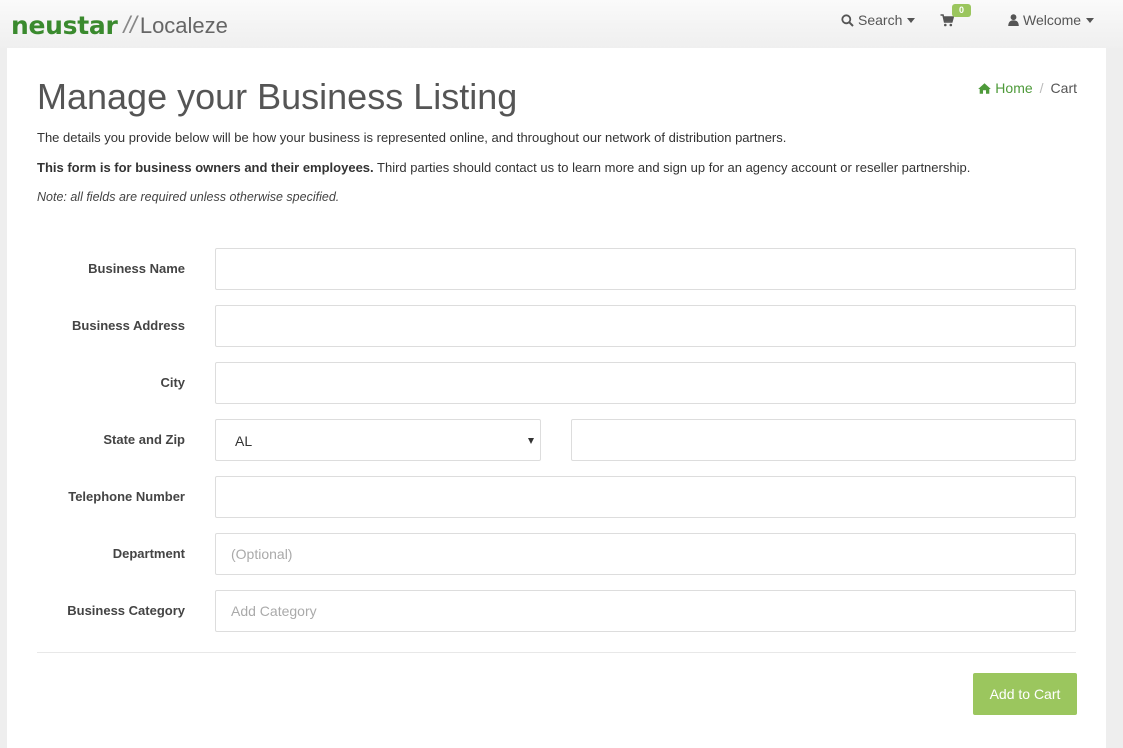 The width and height of the screenshot is (1123, 748). Describe the element at coordinates (148, 553) in the screenshot. I see `department-label: Department` at that location.